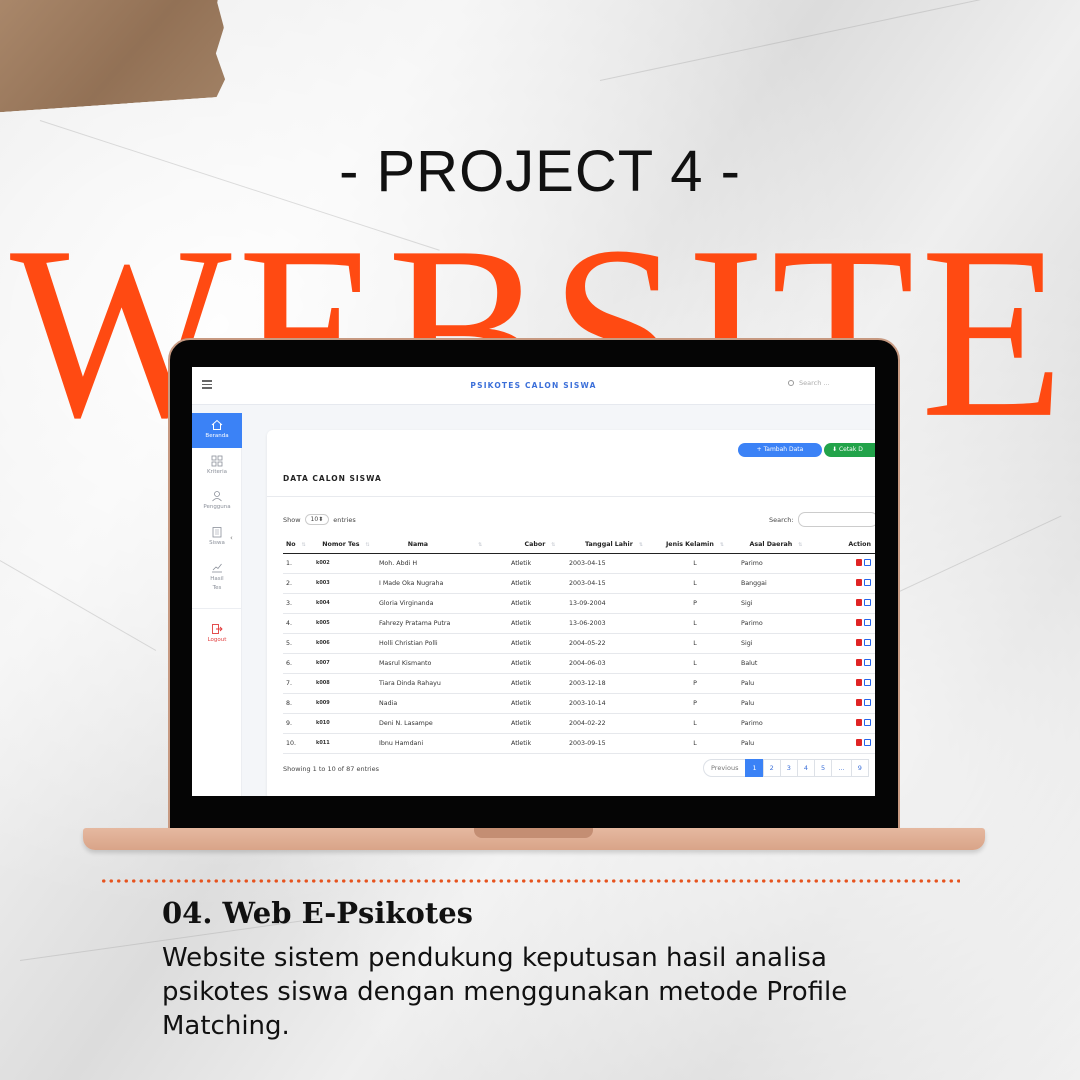 The width and height of the screenshot is (1080, 1080). I want to click on table-cell-no: 5., so click(298, 643).